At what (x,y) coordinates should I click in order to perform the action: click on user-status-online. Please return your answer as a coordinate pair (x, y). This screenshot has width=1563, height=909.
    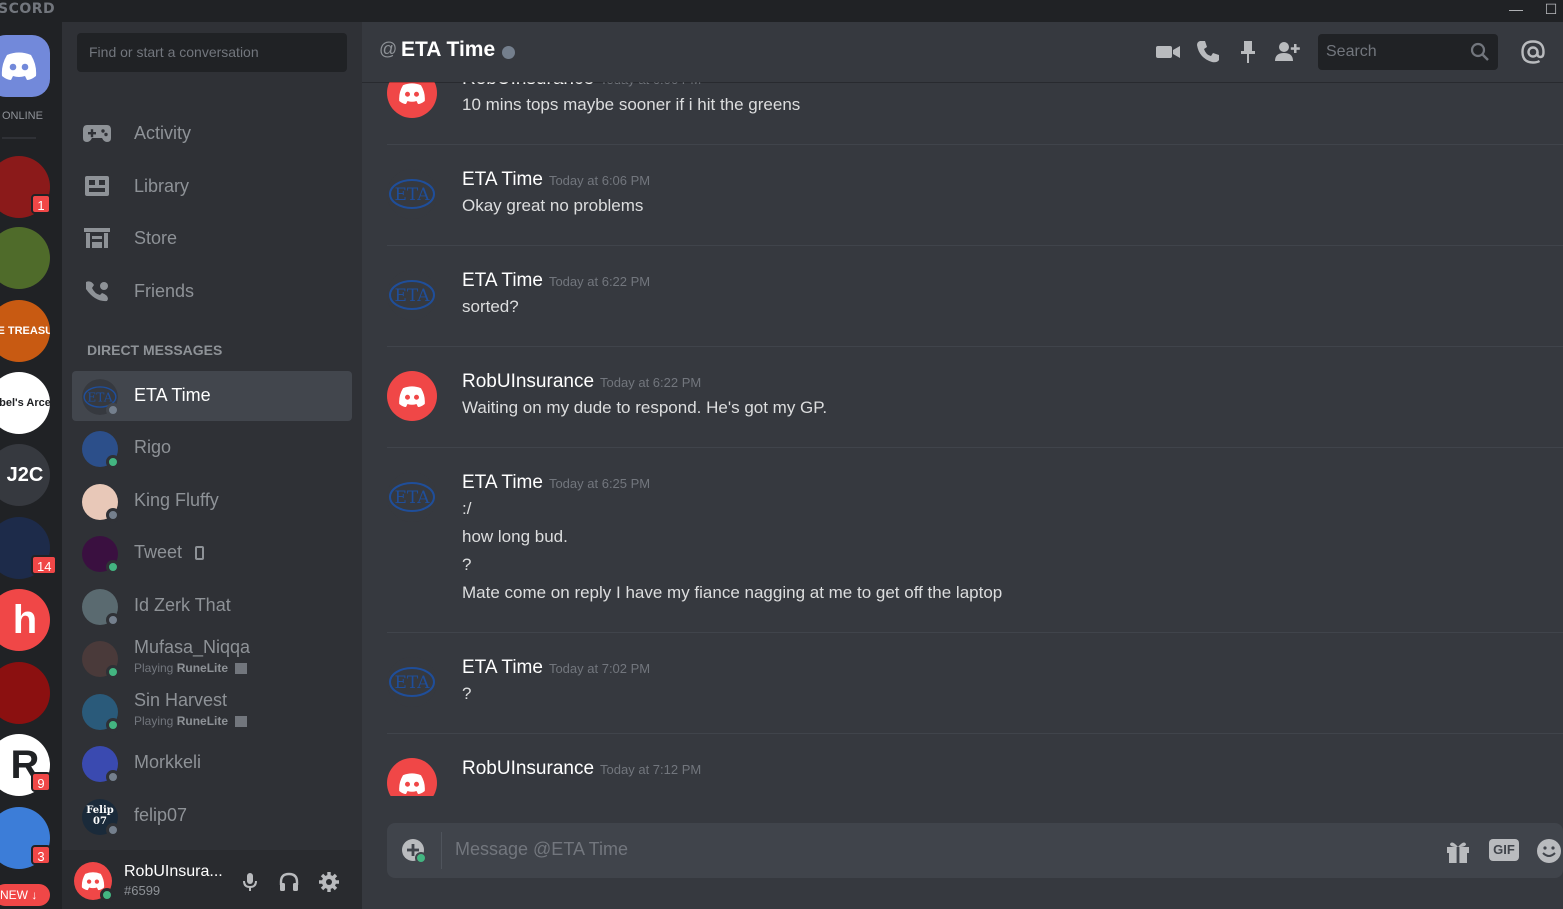
    Looking at the image, I should click on (107, 895).